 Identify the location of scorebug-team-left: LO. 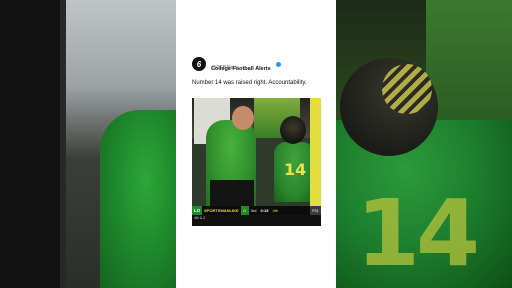
(197, 210).